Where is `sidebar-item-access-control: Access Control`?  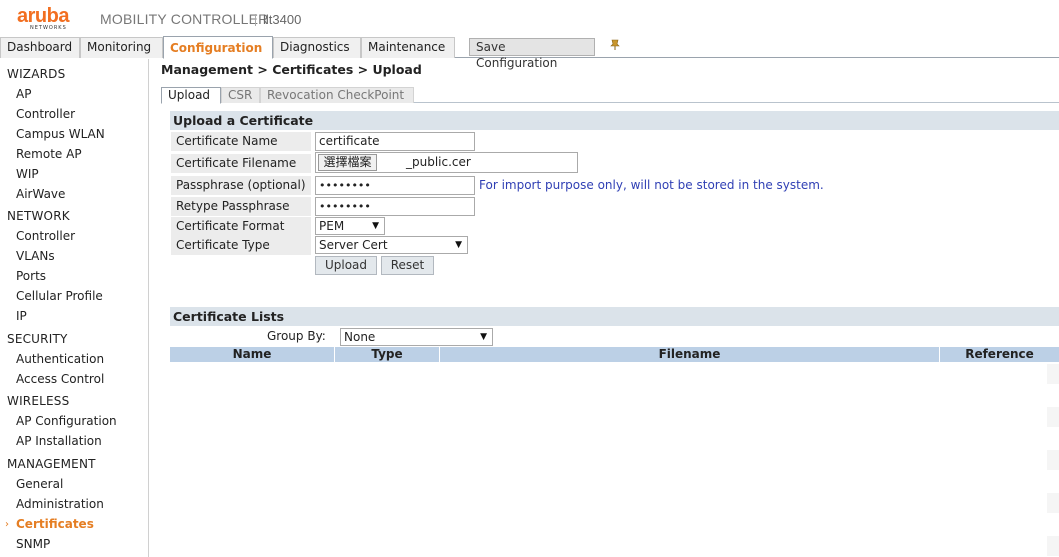 sidebar-item-access-control: Access Control is located at coordinates (60, 379).